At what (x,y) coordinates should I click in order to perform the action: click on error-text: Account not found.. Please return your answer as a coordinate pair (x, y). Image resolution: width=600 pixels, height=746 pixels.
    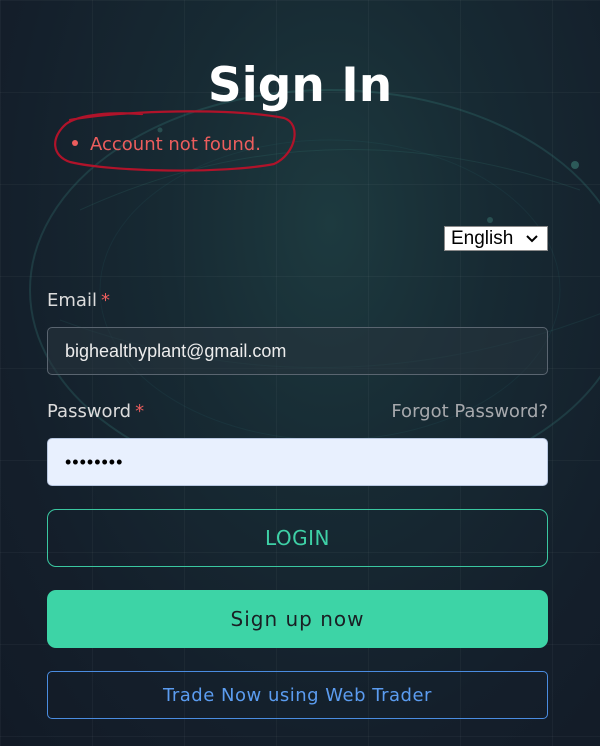
    Looking at the image, I should click on (175, 144).